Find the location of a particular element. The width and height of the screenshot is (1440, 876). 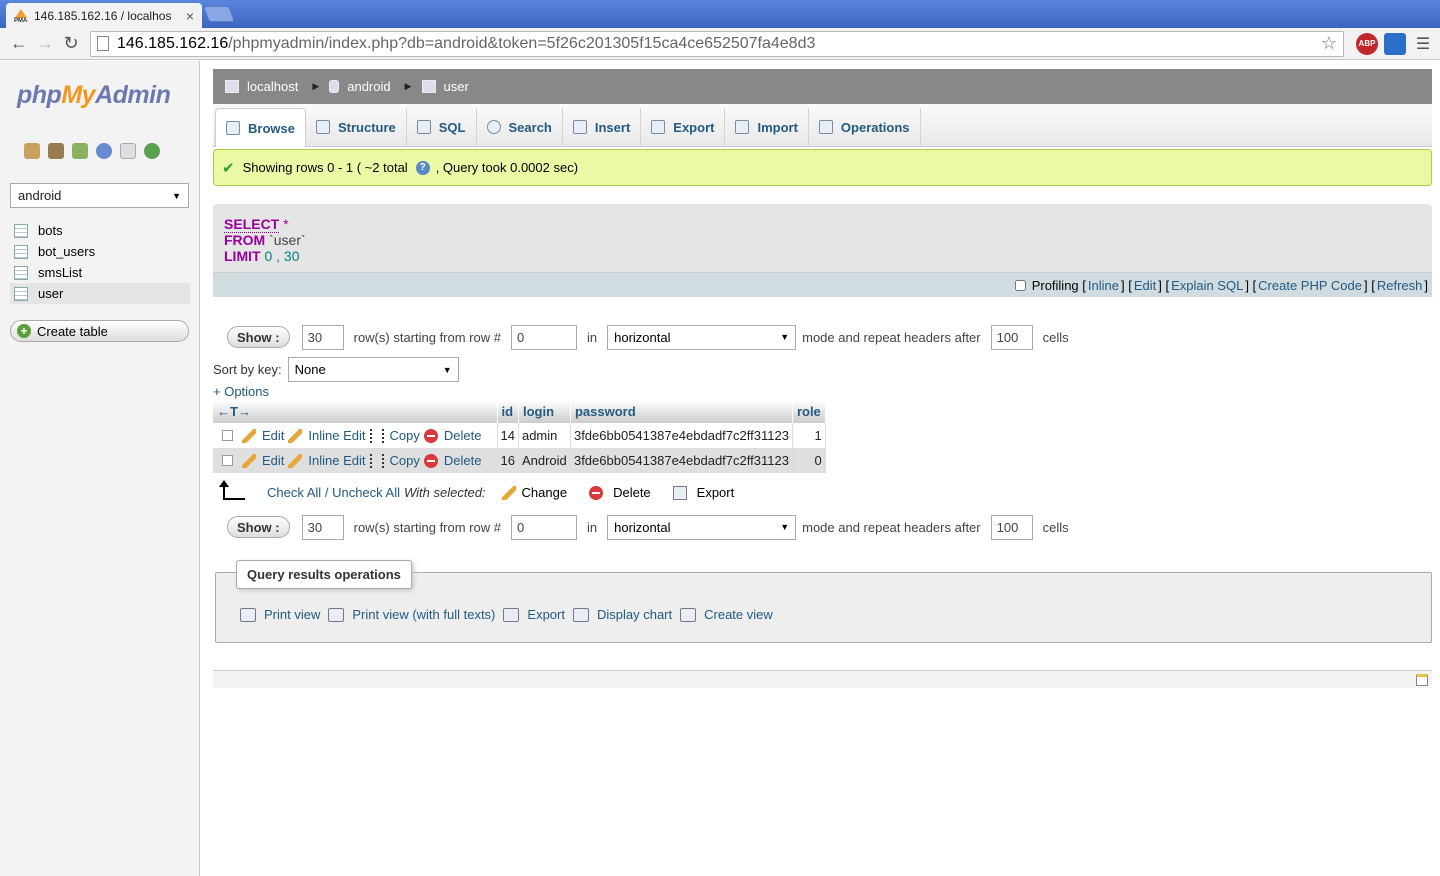

note-icon is located at coordinates (1422, 680).